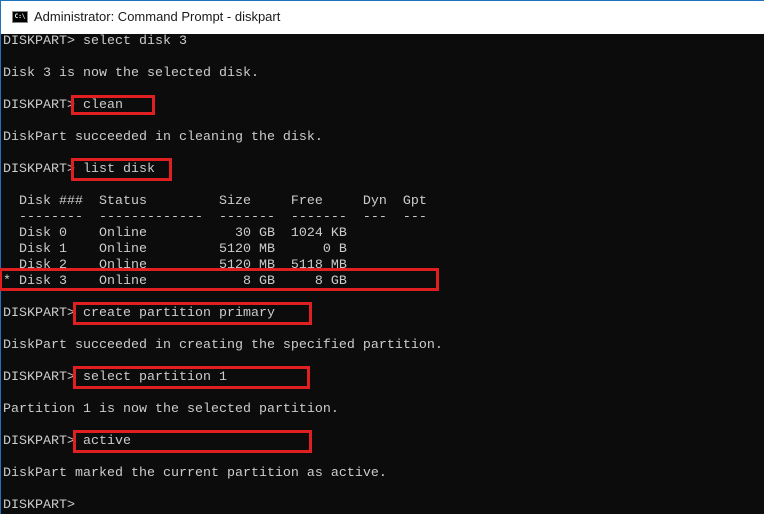 The width and height of the screenshot is (764, 514). What do you see at coordinates (157, 16) in the screenshot?
I see `window-title: Administrator: Command Prompt - diskpart` at bounding box center [157, 16].